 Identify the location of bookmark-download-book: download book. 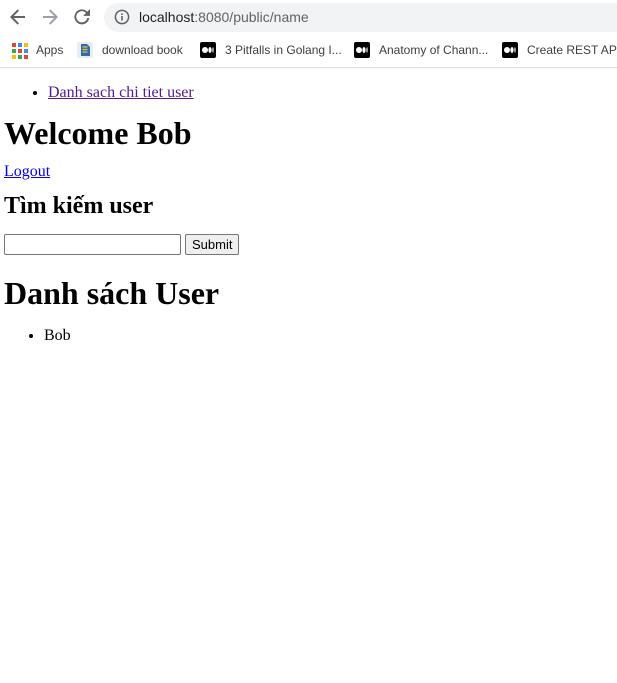
(130, 50).